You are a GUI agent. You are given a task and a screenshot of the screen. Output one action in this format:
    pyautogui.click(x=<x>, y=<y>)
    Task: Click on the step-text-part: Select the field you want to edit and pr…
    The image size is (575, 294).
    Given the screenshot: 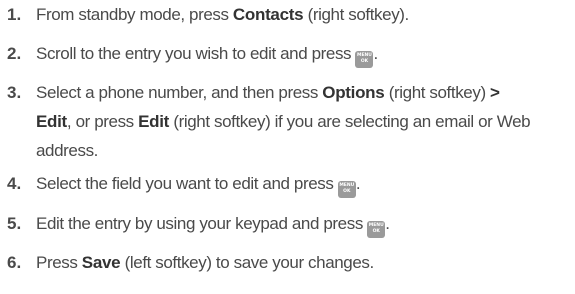 What is the action you would take?
    pyautogui.click(x=187, y=183)
    